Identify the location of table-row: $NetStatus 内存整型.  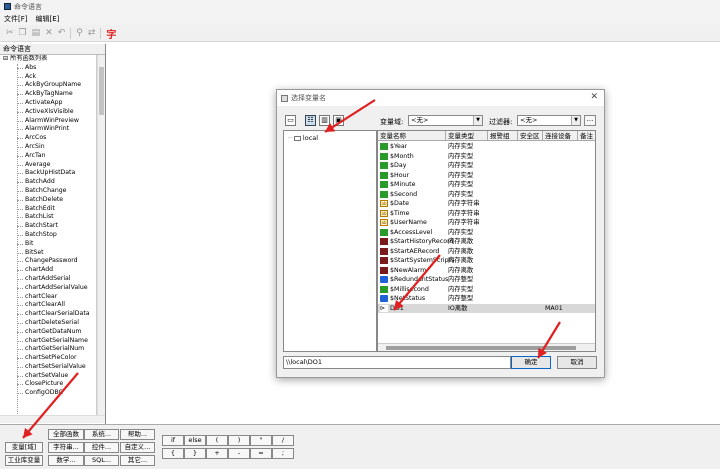
(486, 299).